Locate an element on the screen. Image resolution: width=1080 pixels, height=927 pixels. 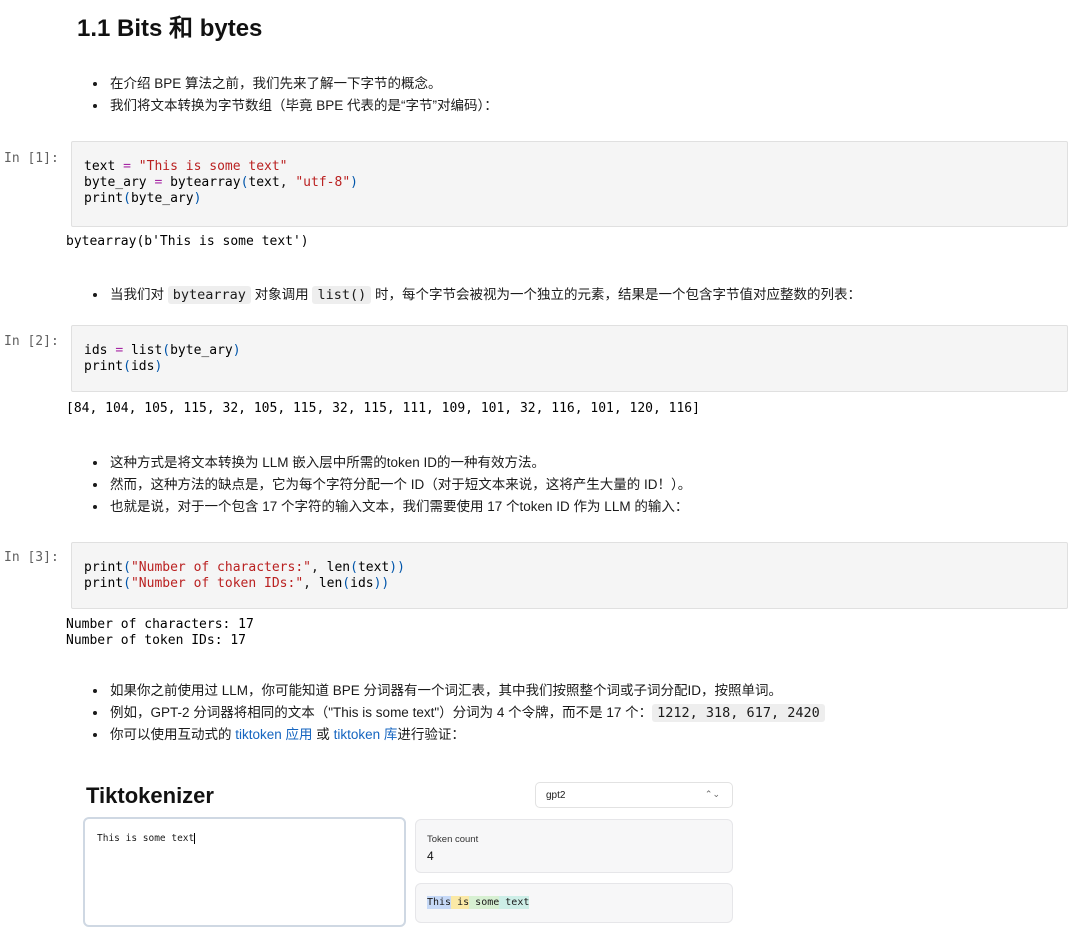
intro-bullet: 我们将文本转换为字节数组（毕竟 BPE 代表的是“字节”对编码）： is located at coordinates (303, 106).